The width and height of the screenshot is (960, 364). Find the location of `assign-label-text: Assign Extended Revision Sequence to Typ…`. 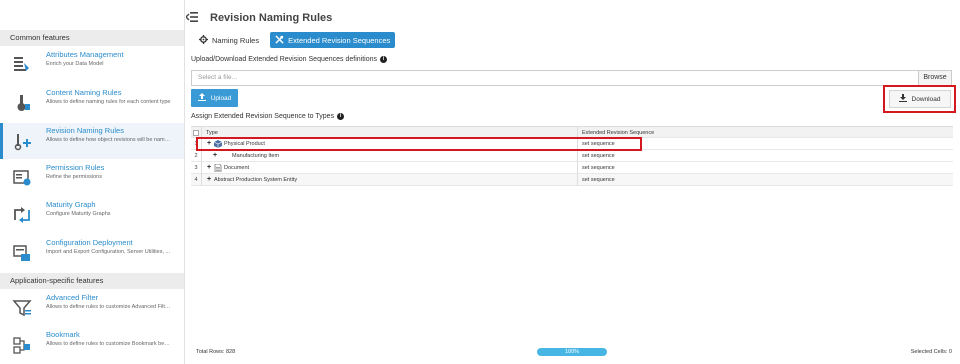

assign-label-text: Assign Extended Revision Sequence to Typ… is located at coordinates (263, 116).